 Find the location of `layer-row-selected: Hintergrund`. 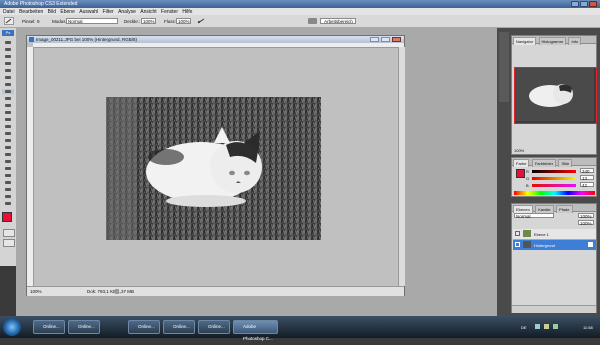

layer-row-selected: Hintergrund is located at coordinates (554, 245).